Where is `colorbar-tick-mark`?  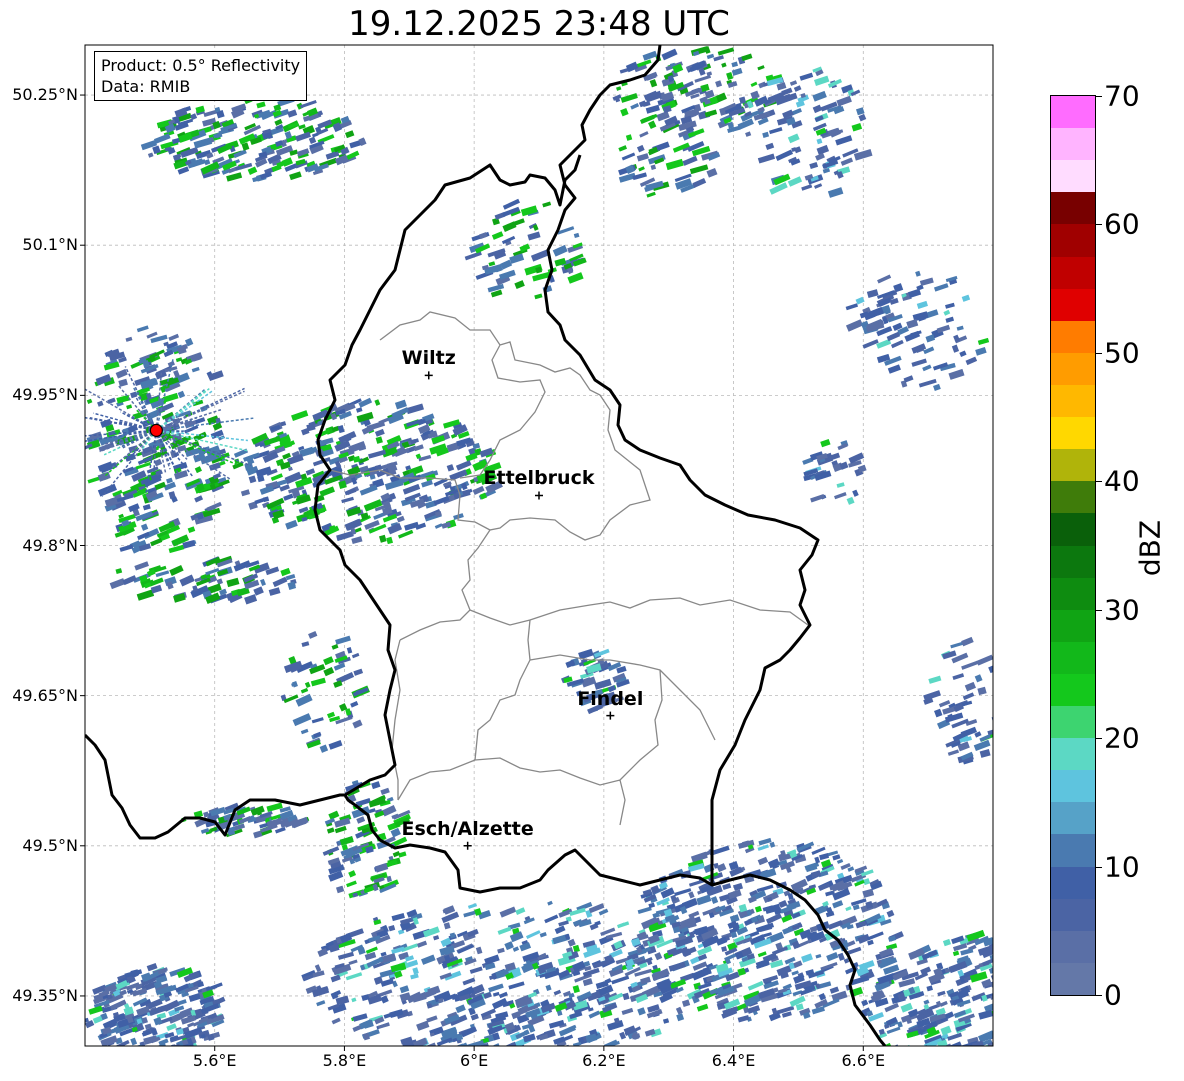 colorbar-tick-mark is located at coordinates (1099, 739).